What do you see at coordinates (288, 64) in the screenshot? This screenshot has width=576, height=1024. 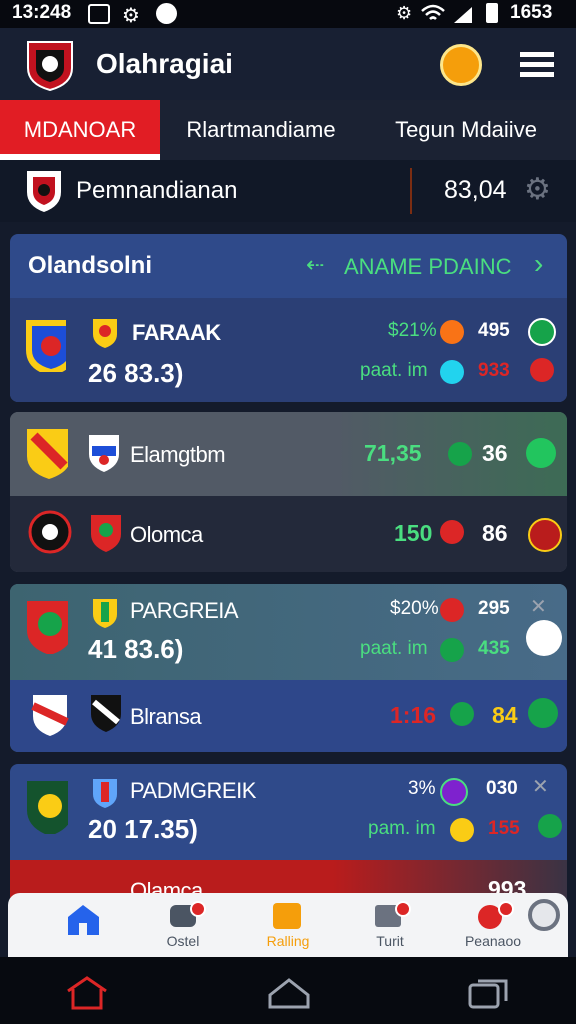 I see `app-bar: Olahragiai` at bounding box center [288, 64].